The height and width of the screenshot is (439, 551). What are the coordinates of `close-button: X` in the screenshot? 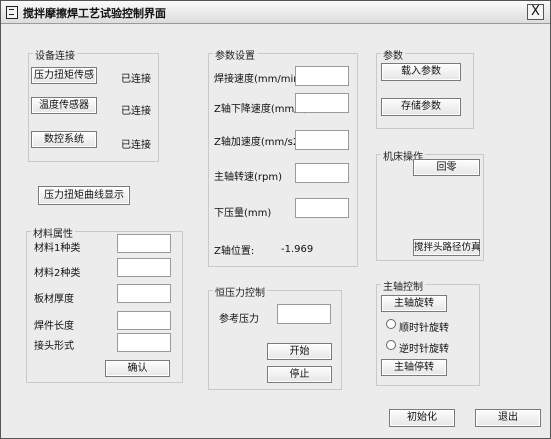 It's located at (535, 12).